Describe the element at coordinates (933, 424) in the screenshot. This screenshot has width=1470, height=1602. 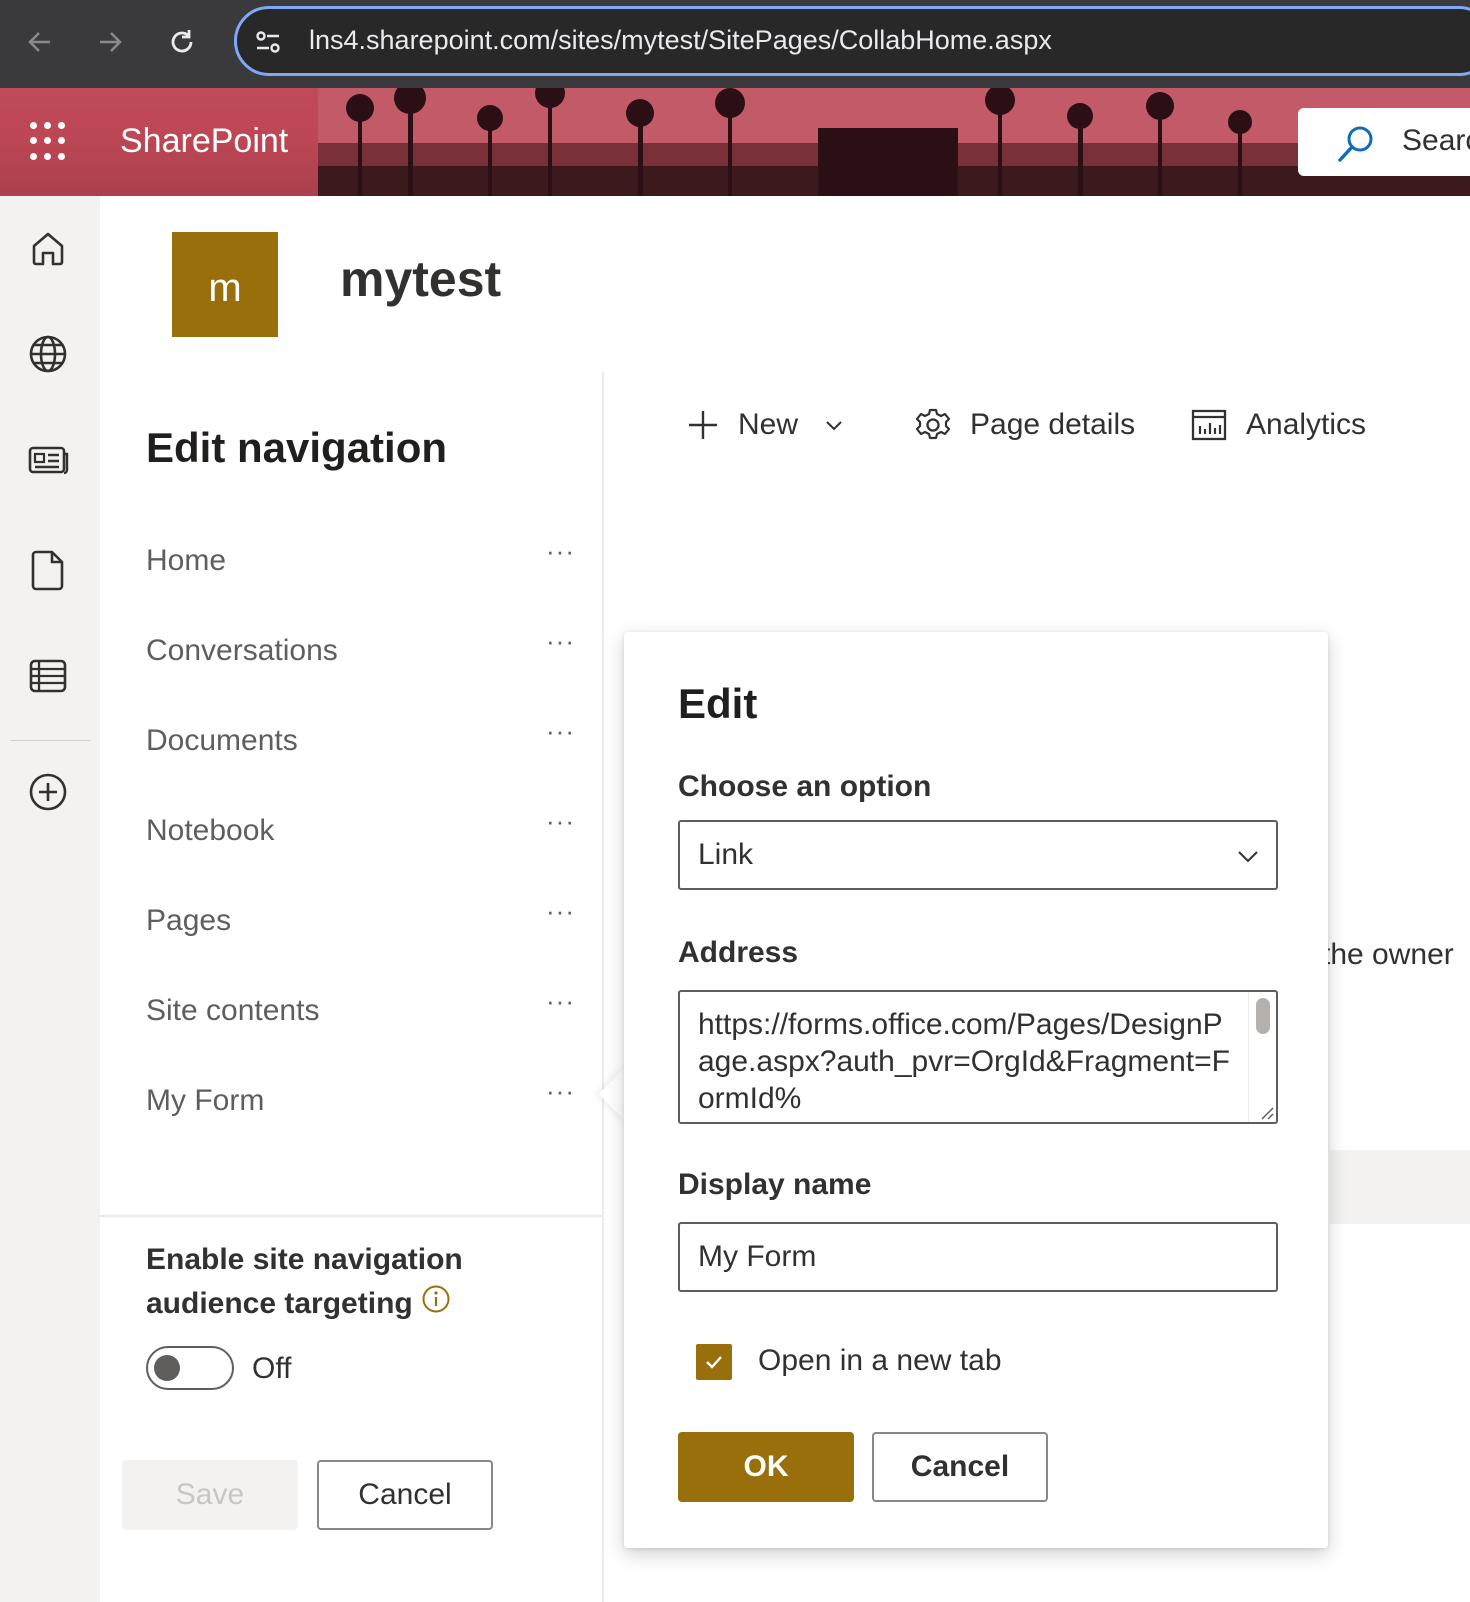
I see `gear-icon` at that location.